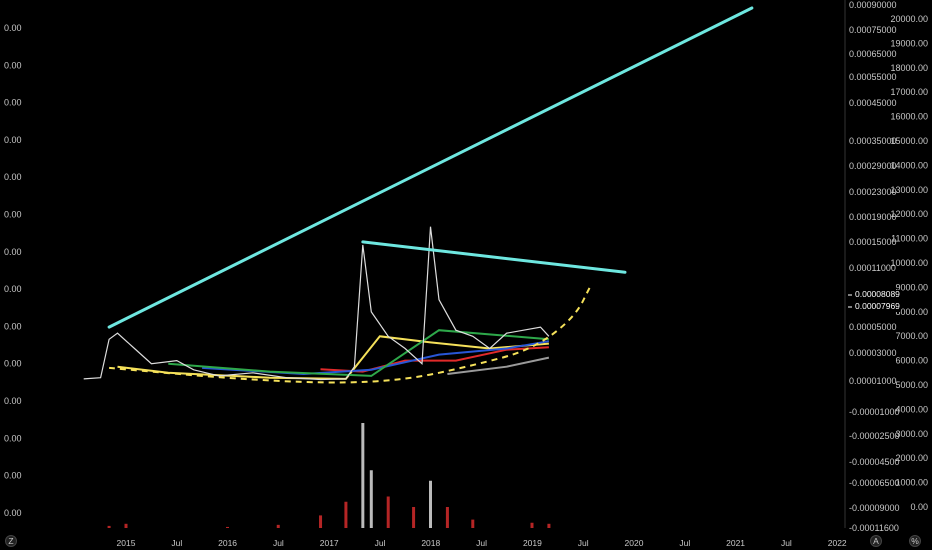 This screenshot has height=550, width=932. Describe the element at coordinates (837, 543) in the screenshot. I see `x-tick-label: 2022` at that location.